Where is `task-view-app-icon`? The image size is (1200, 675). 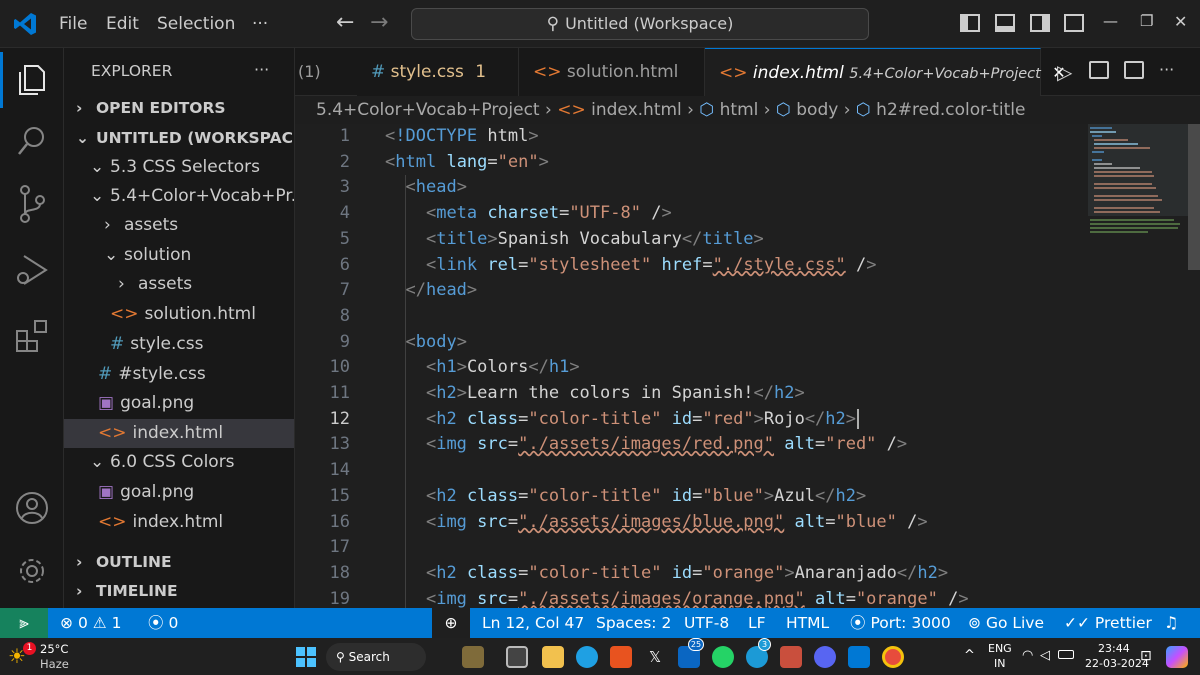 task-view-app-icon is located at coordinates (473, 657).